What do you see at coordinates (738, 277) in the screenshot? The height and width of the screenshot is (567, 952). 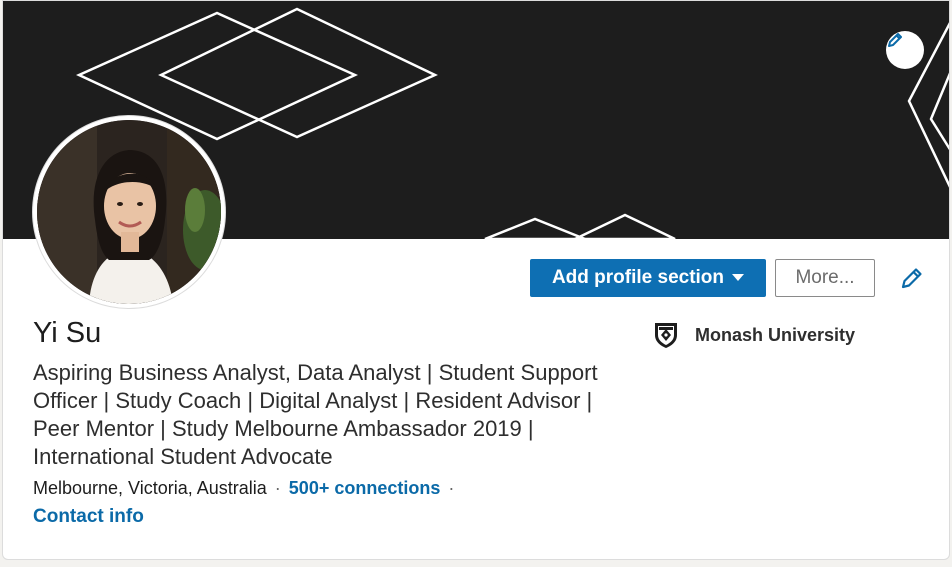 I see `caret-down-icon` at bounding box center [738, 277].